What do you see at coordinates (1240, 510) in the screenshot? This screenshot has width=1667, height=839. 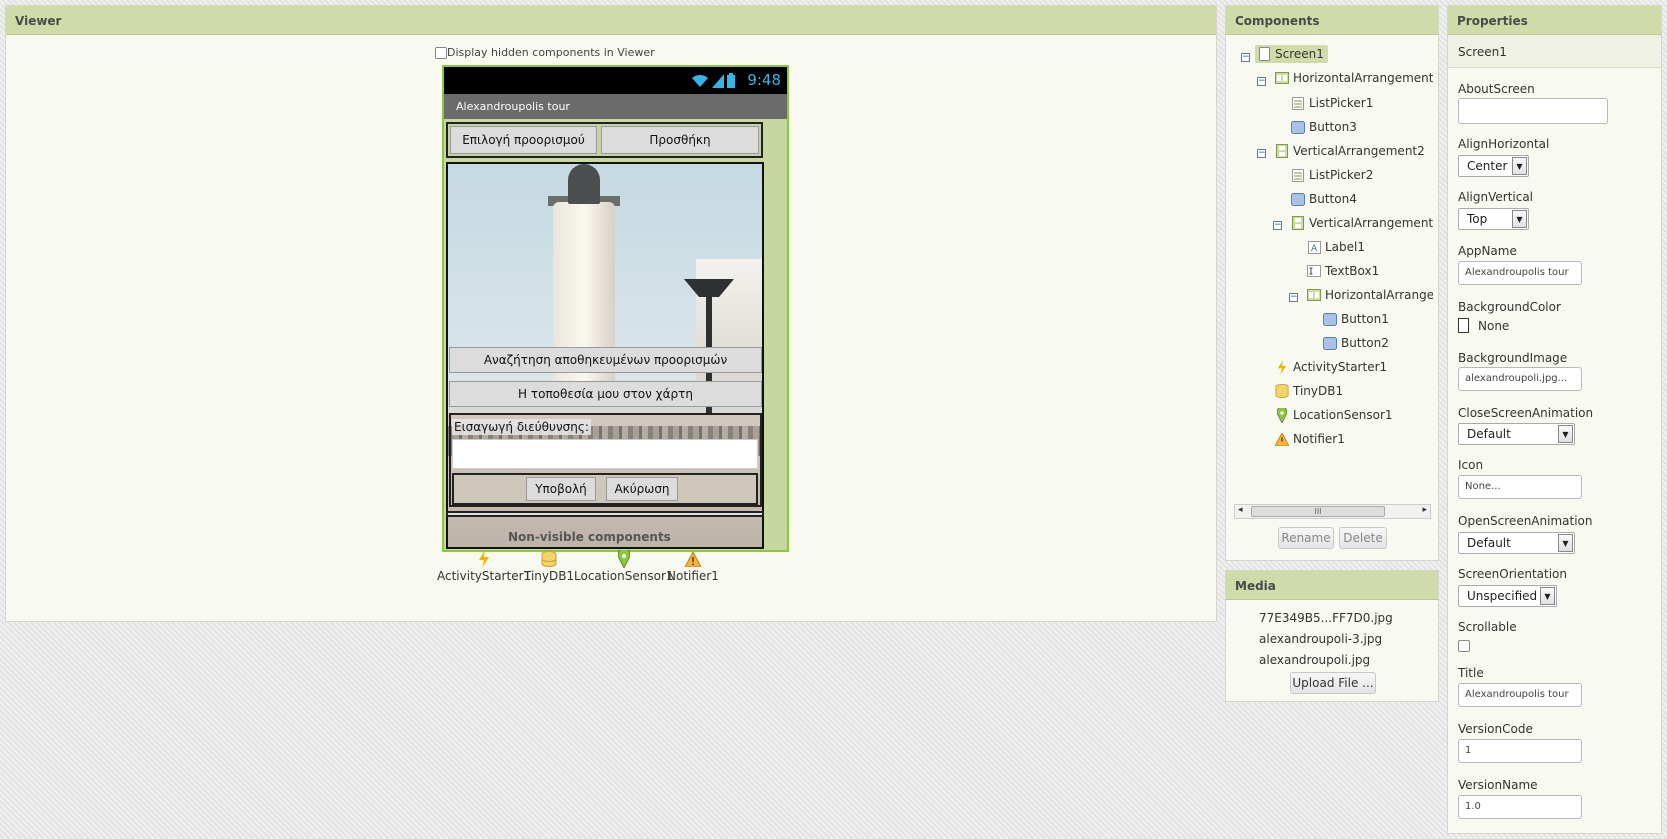 I see `scroll-left-arrow-icon: ◂` at bounding box center [1240, 510].